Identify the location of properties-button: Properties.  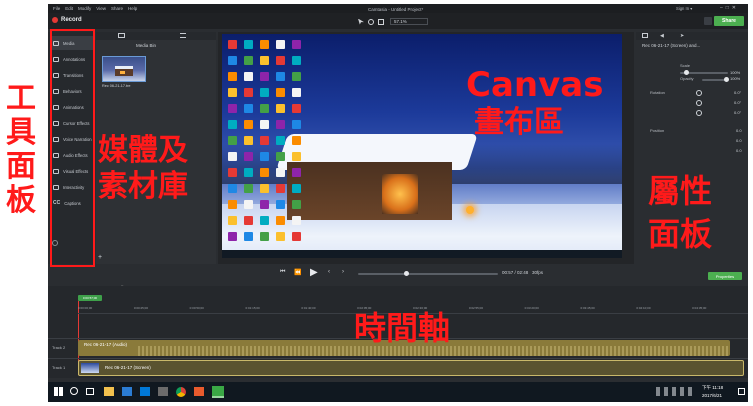
(725, 276).